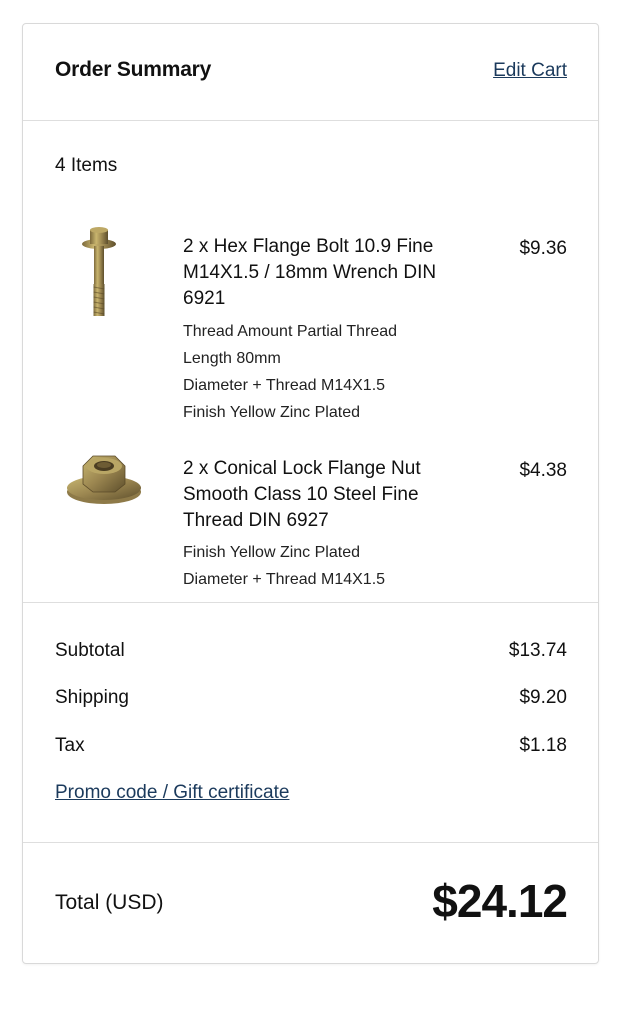 Image resolution: width=621 pixels, height=1023 pixels. I want to click on items-count: 4 Items, so click(86, 165).